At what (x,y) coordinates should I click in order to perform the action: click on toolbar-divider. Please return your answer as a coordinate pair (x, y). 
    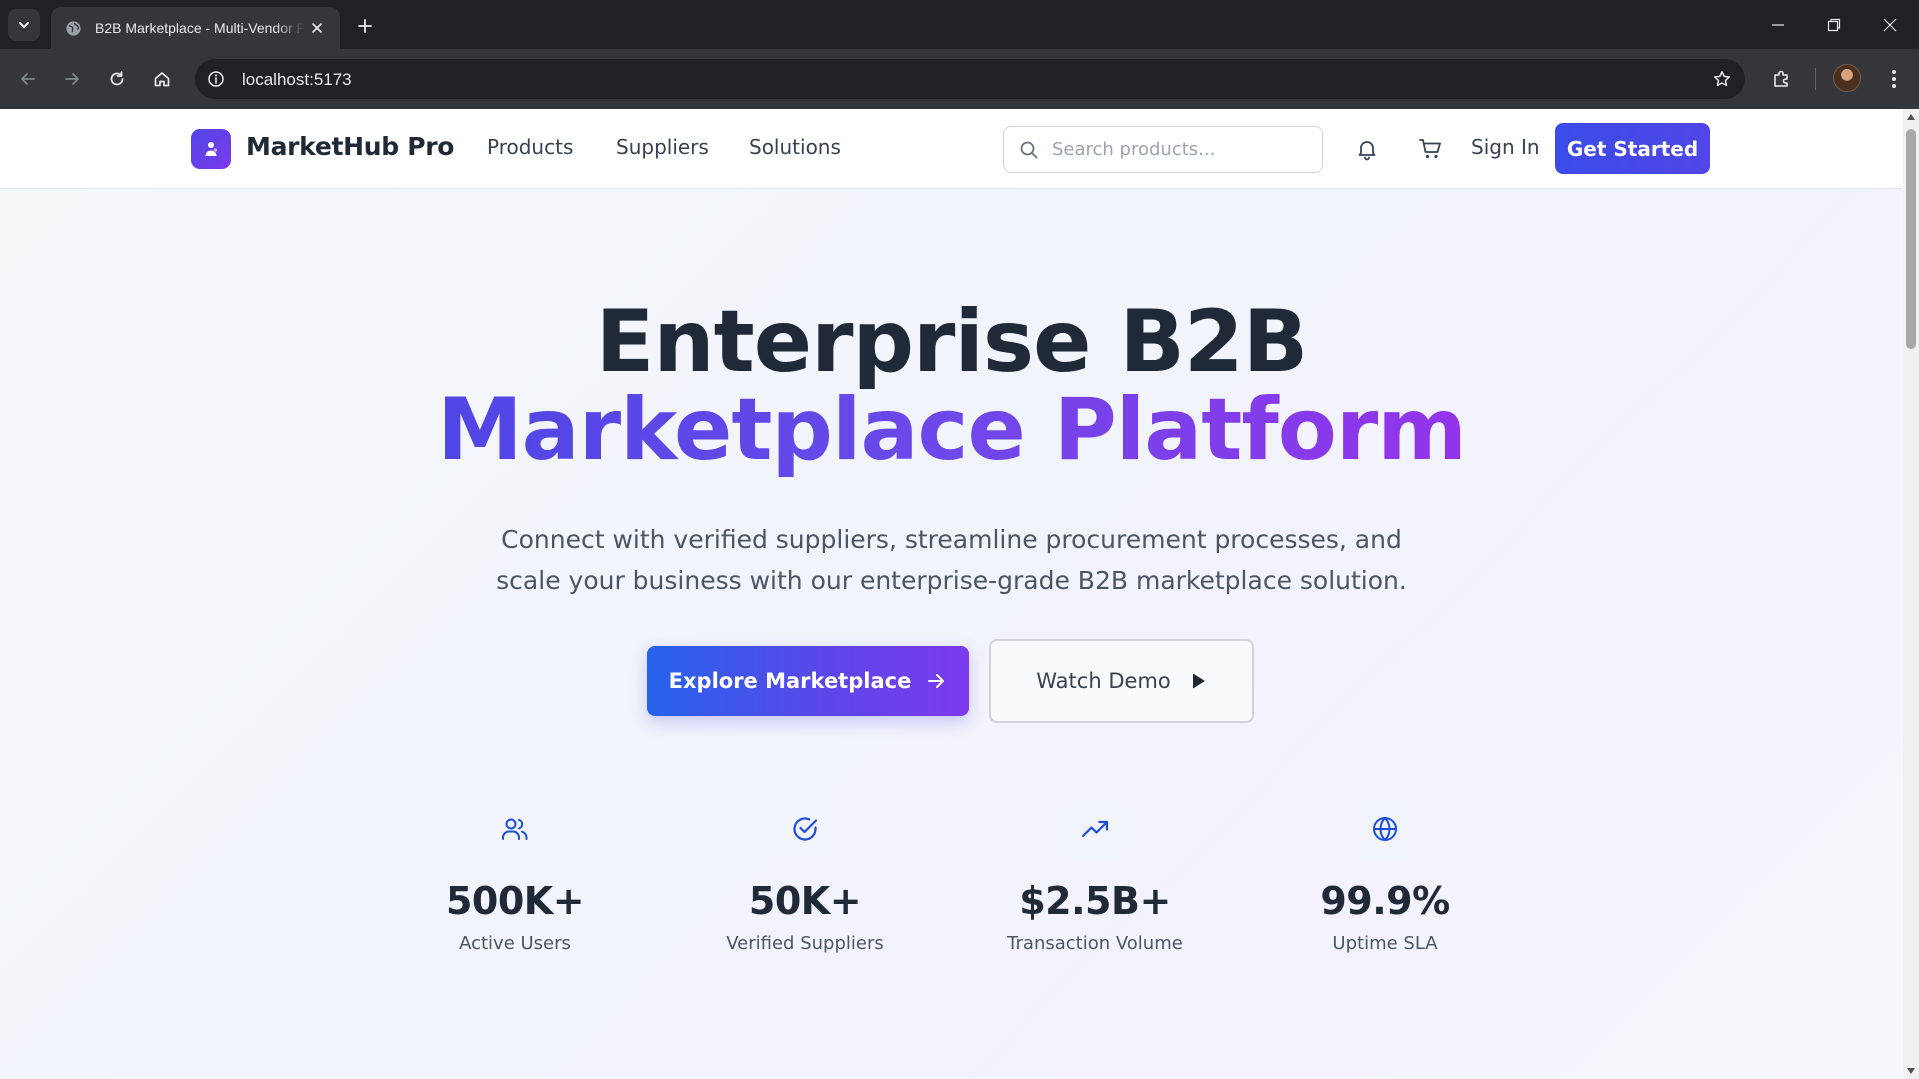
    Looking at the image, I should click on (1815, 79).